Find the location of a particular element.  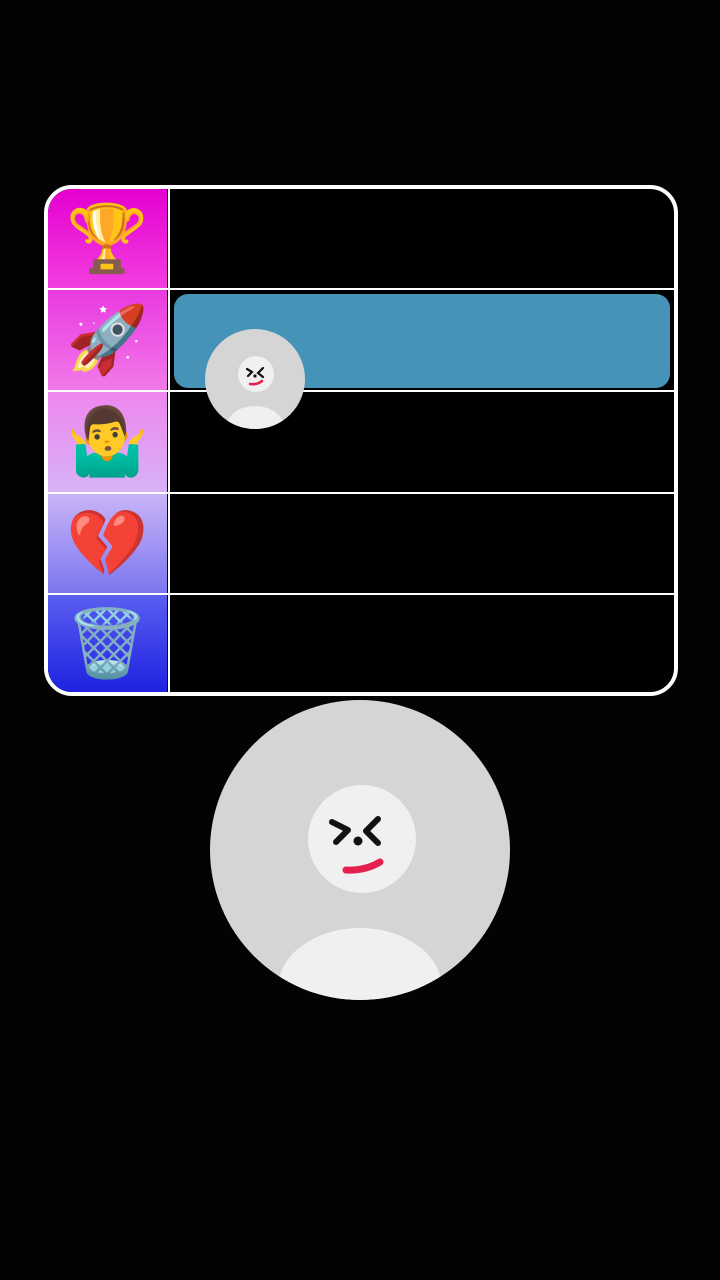

tier-label-1: 🏆 is located at coordinates (107, 239).